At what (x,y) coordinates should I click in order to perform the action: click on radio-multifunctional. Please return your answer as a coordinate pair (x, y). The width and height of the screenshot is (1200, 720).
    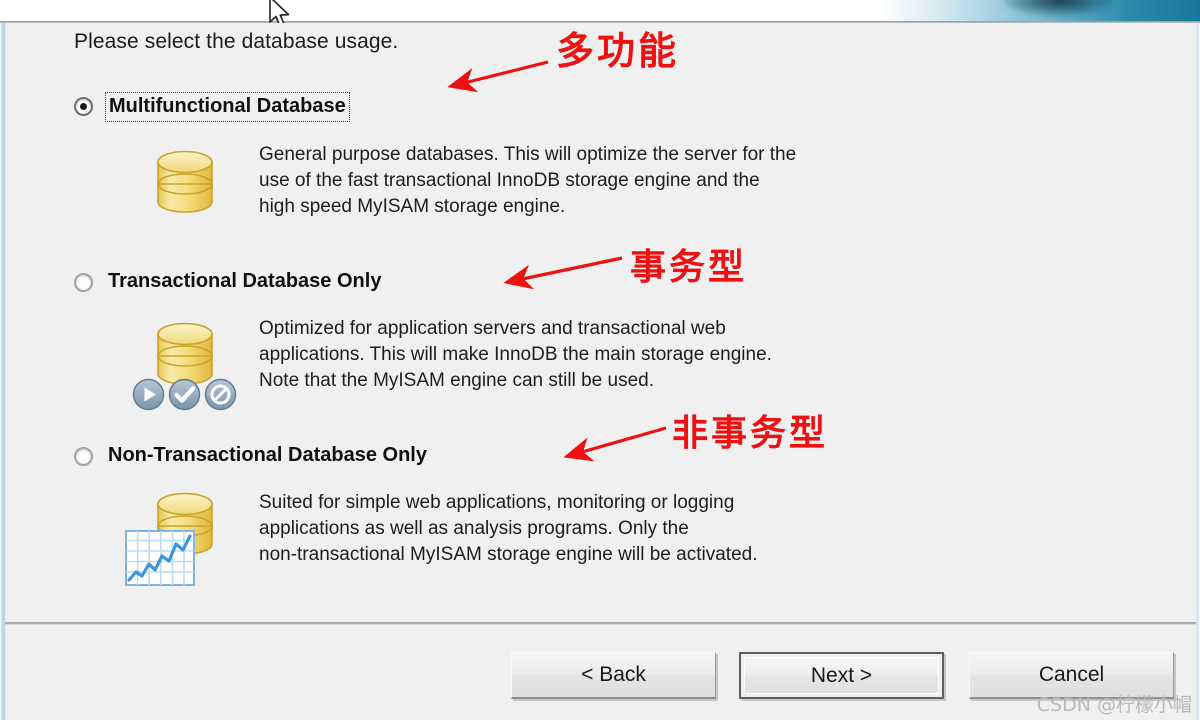
    Looking at the image, I should click on (85, 107).